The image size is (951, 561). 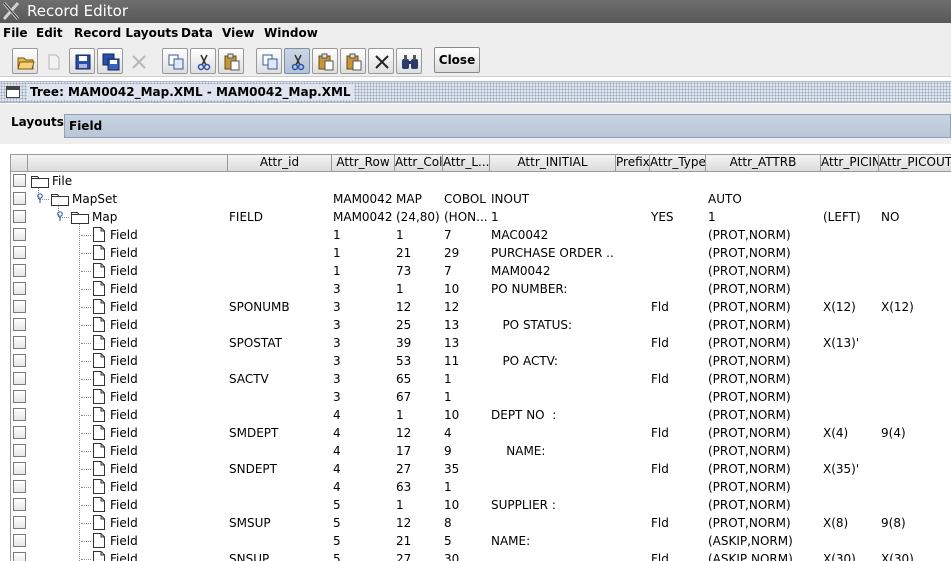 What do you see at coordinates (481, 289) in the screenshot?
I see `table-row: Field 3 1 10 PO NUMBER: (PROT,NORM)` at bounding box center [481, 289].